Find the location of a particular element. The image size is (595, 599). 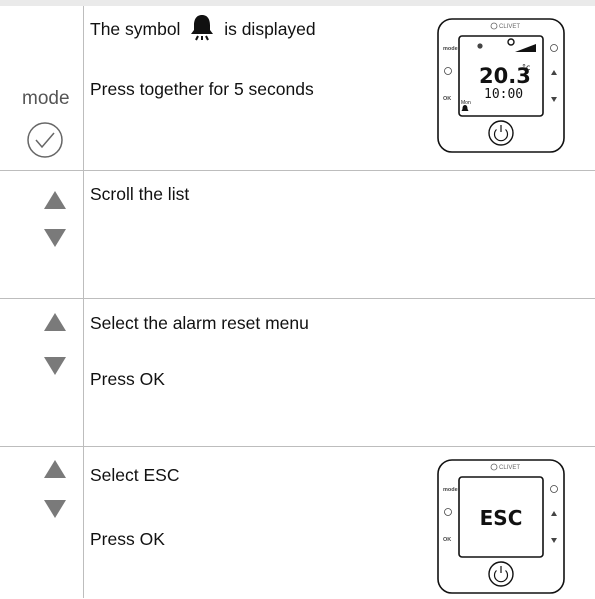

ok-check-button is located at coordinates (45, 142).